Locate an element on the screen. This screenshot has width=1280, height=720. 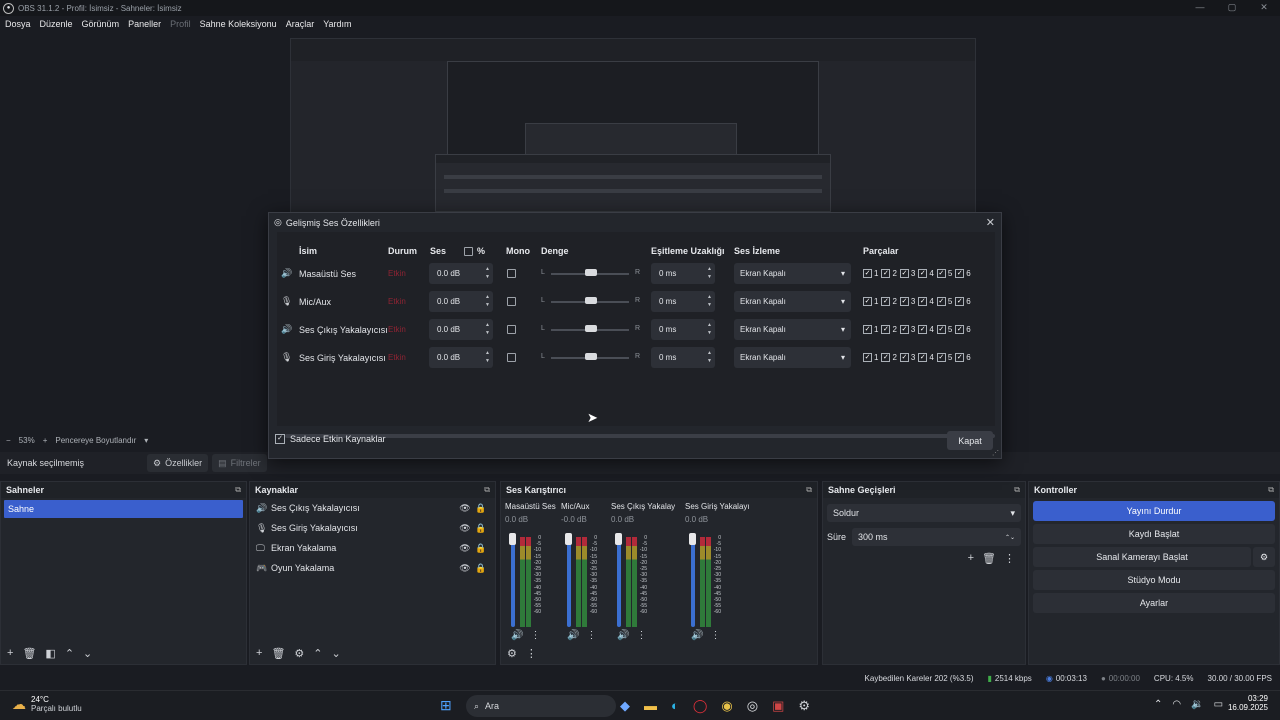
menu-tools: Araçlar is located at coordinates (300, 24).